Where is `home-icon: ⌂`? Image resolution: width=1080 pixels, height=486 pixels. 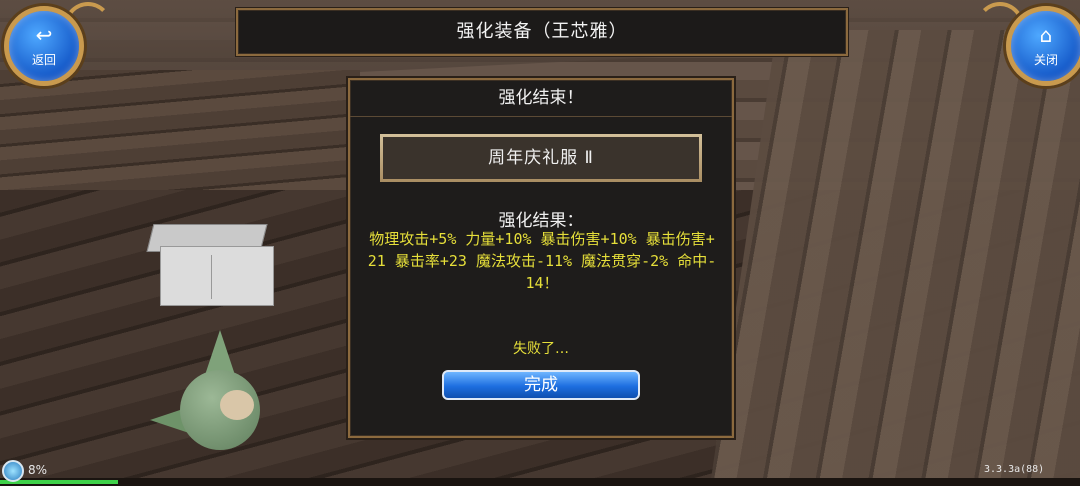
home-icon: ⌂ is located at coordinates (1046, 35).